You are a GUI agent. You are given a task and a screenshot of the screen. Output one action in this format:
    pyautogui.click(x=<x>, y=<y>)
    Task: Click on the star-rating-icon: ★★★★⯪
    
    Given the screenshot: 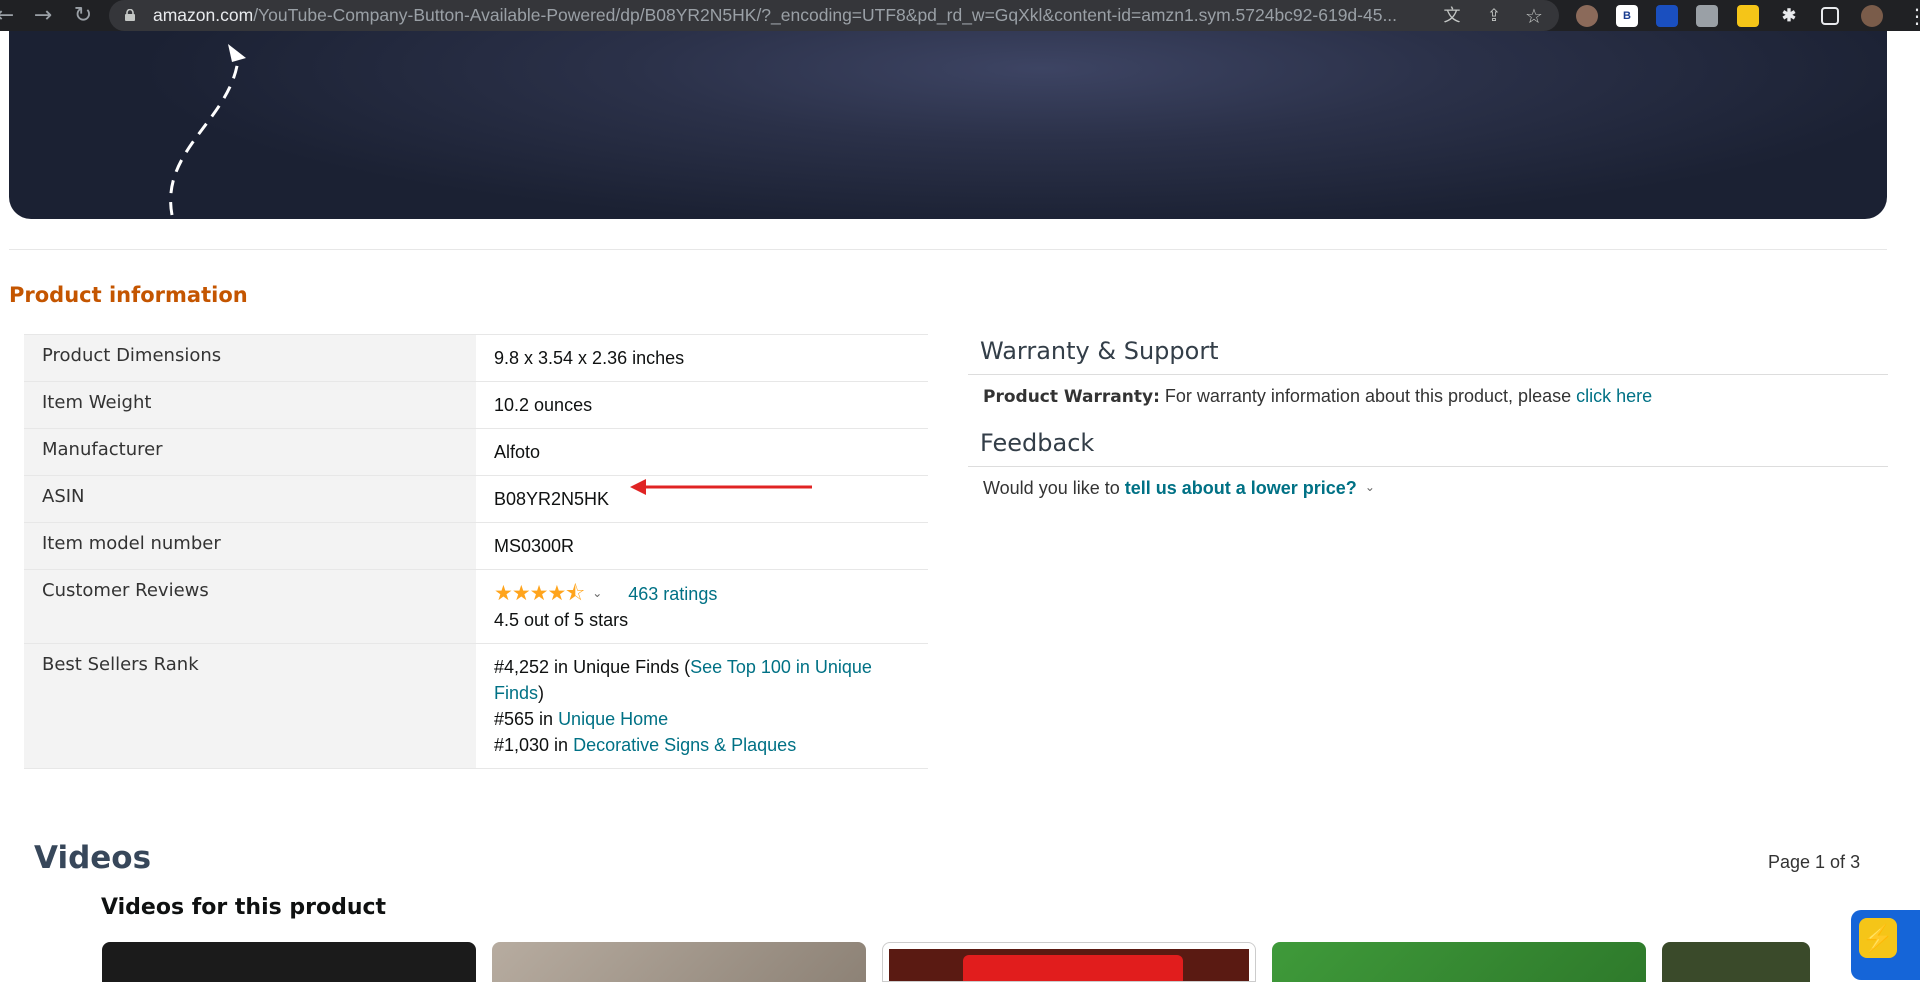 What is the action you would take?
    pyautogui.click(x=539, y=593)
    